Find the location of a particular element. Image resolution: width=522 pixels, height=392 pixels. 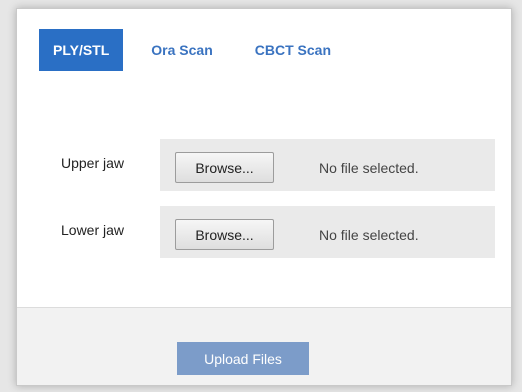

upper-jaw-row: Upper jaw Browse... No file selected. is located at coordinates (264, 165).